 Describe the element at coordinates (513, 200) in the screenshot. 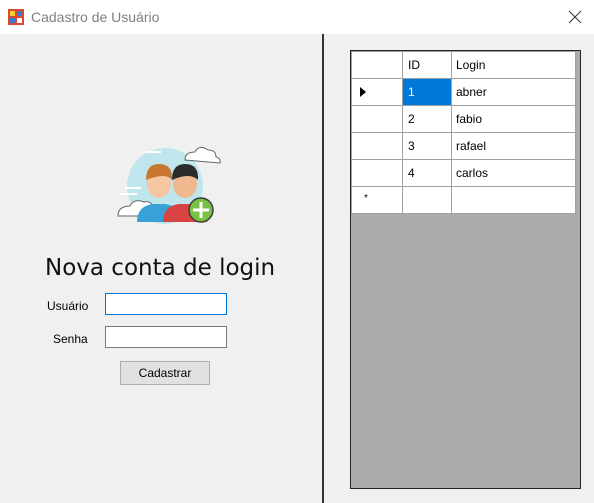

I see `cell-login` at that location.